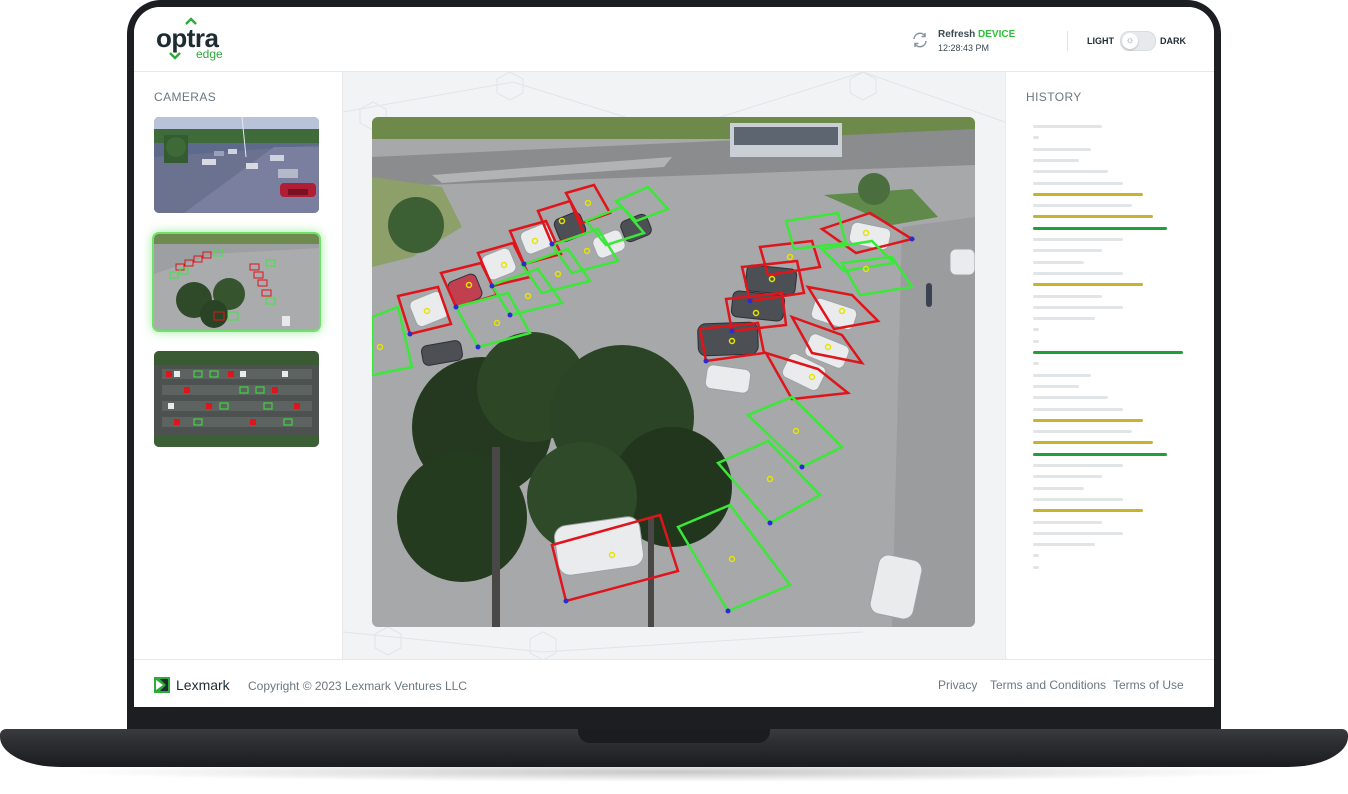 The height and width of the screenshot is (794, 1348). What do you see at coordinates (175, 56) in the screenshot?
I see `caret-down-icon` at bounding box center [175, 56].